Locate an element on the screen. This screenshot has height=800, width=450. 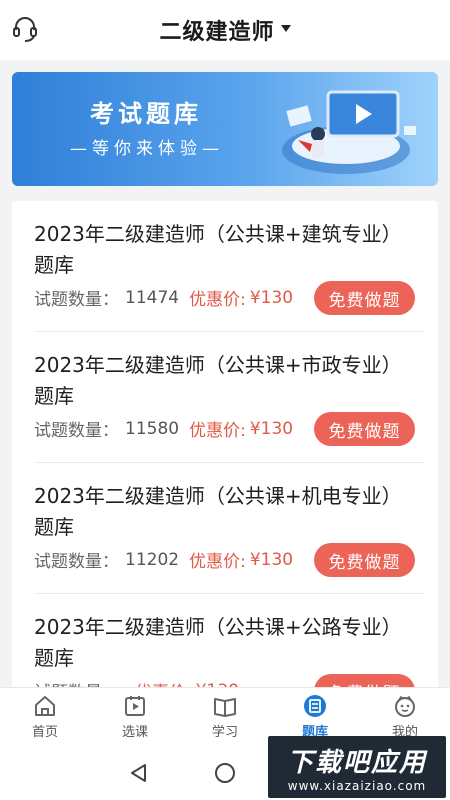
item-title: 2023年二级建造师（公共课+建筑专业）题库 is located at coordinates (218, 249).